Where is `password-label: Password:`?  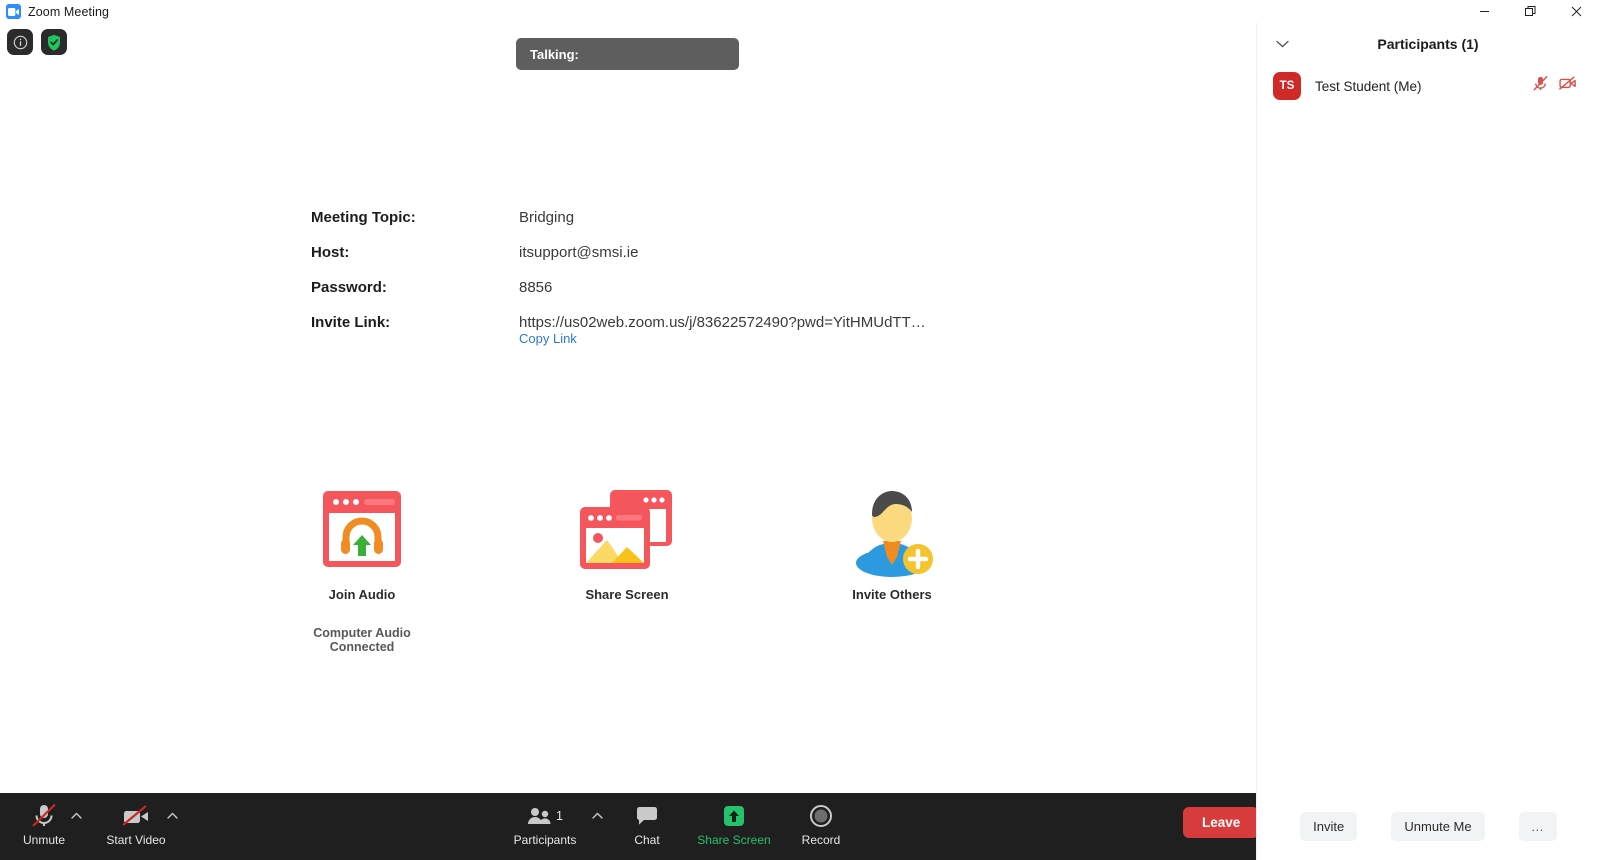 password-label: Password: is located at coordinates (349, 287).